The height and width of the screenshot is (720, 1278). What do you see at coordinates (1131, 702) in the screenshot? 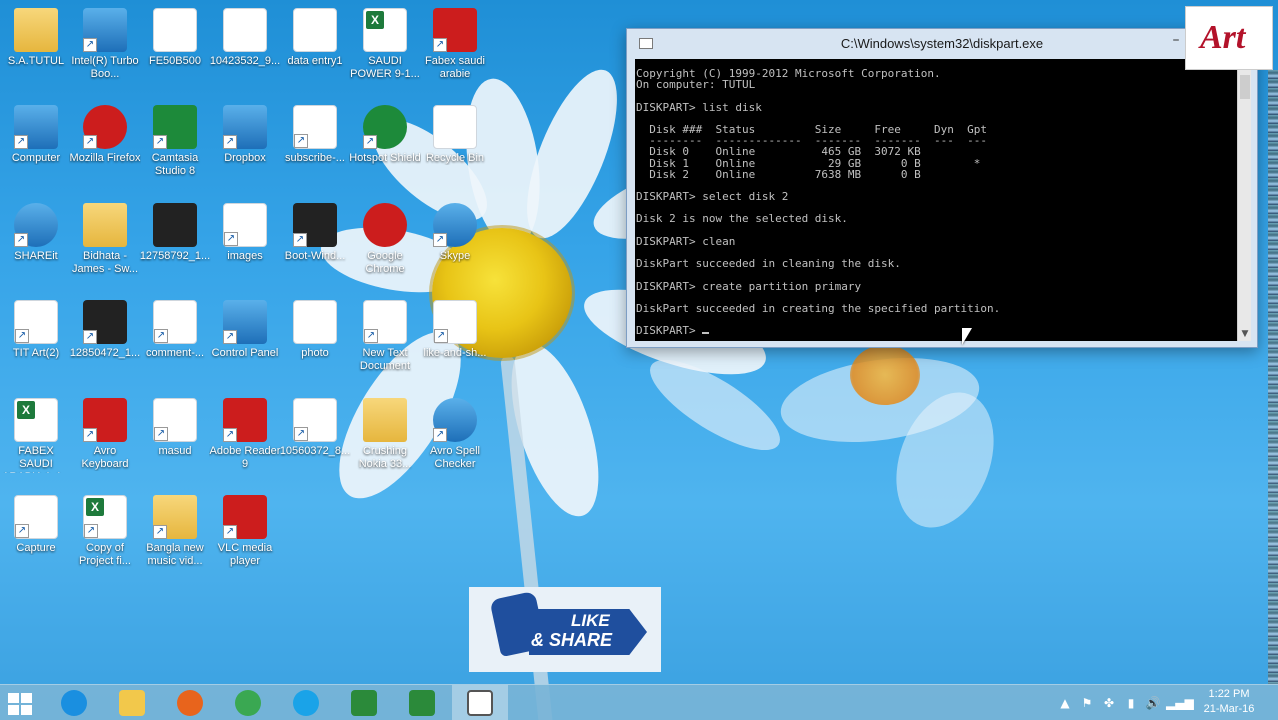
I see `power-icon: ▮` at bounding box center [1131, 702].